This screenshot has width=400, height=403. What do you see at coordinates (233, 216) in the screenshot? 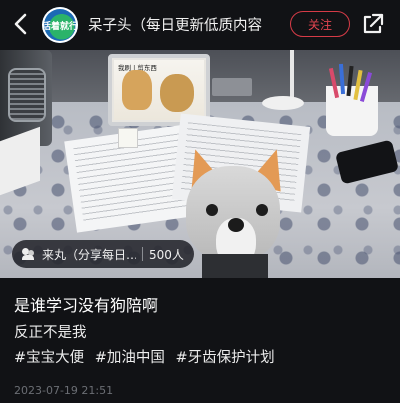
I see `dog-head` at bounding box center [233, 216].